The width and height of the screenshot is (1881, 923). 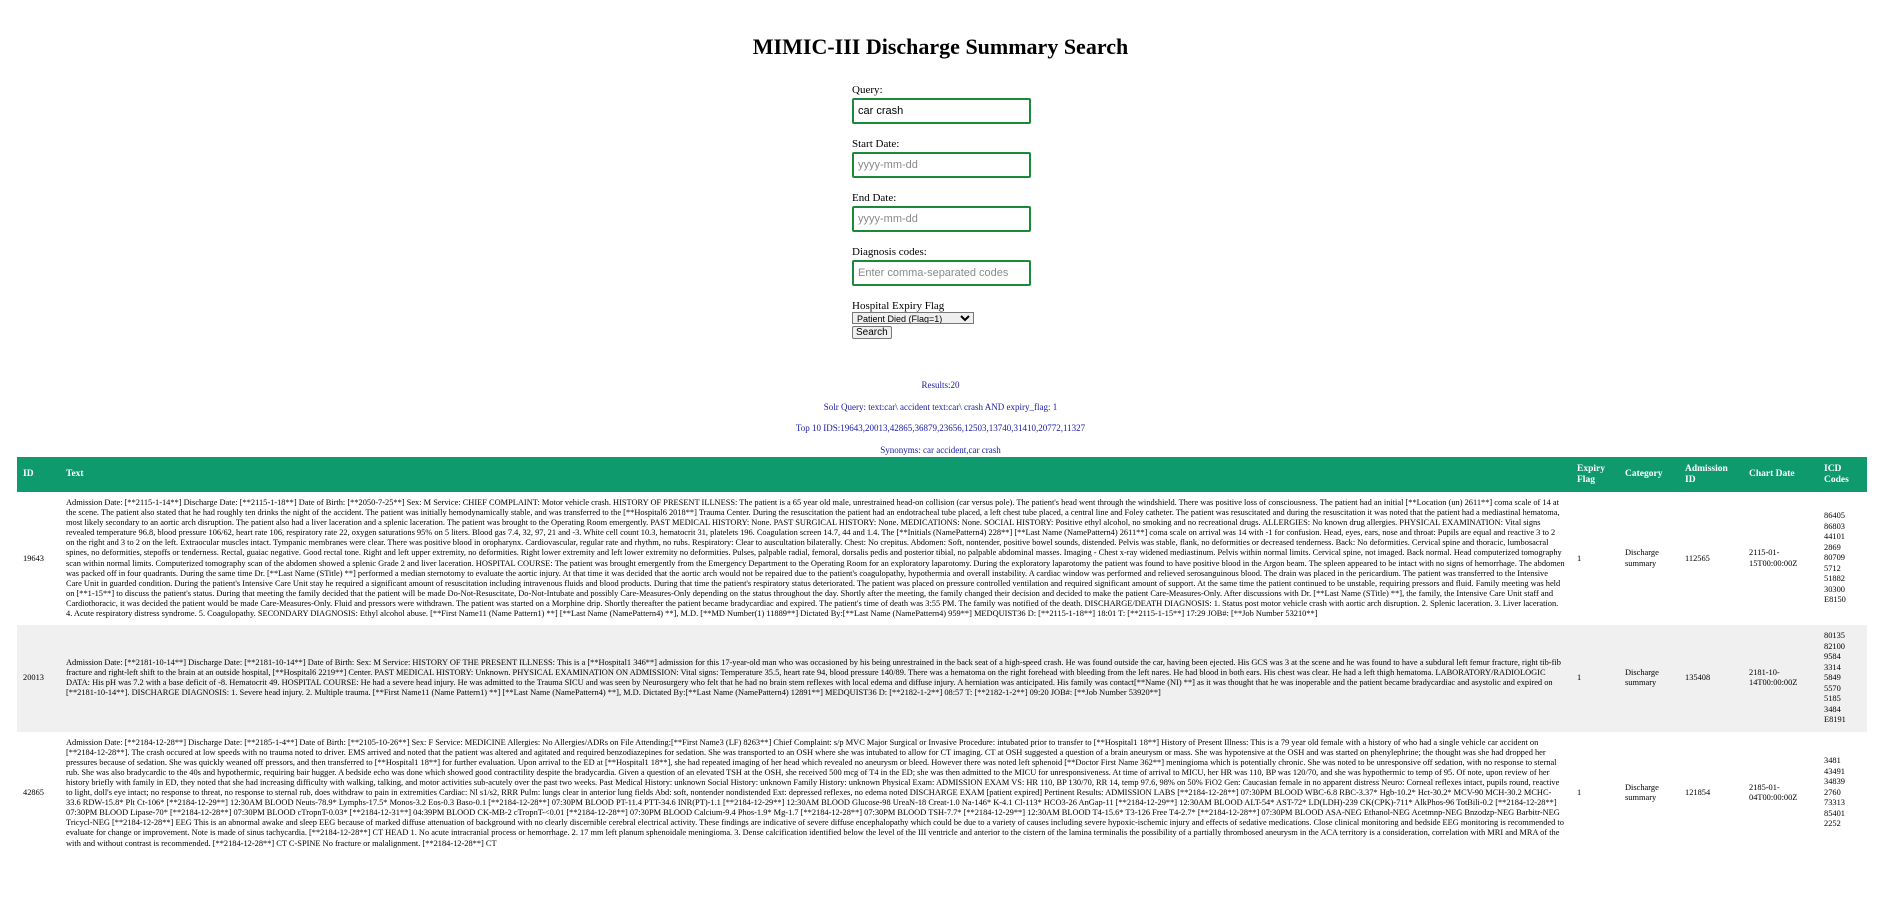 What do you see at coordinates (1832, 568) in the screenshot?
I see `icd-code: 5712` at bounding box center [1832, 568].